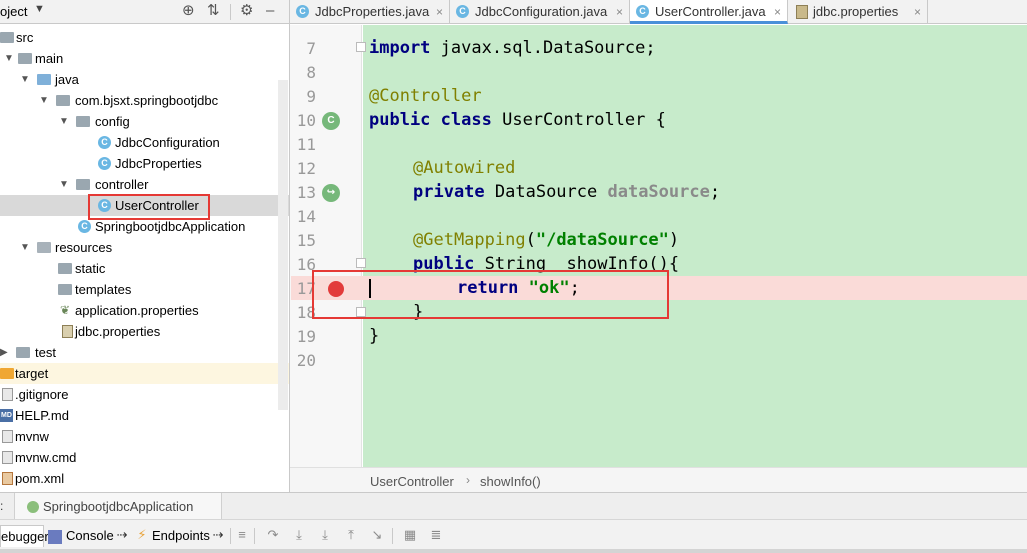 Image resolution: width=1027 pixels, height=553 pixels. I want to click on tab-usercontroller-java: C UserController.java ×, so click(709, 12).